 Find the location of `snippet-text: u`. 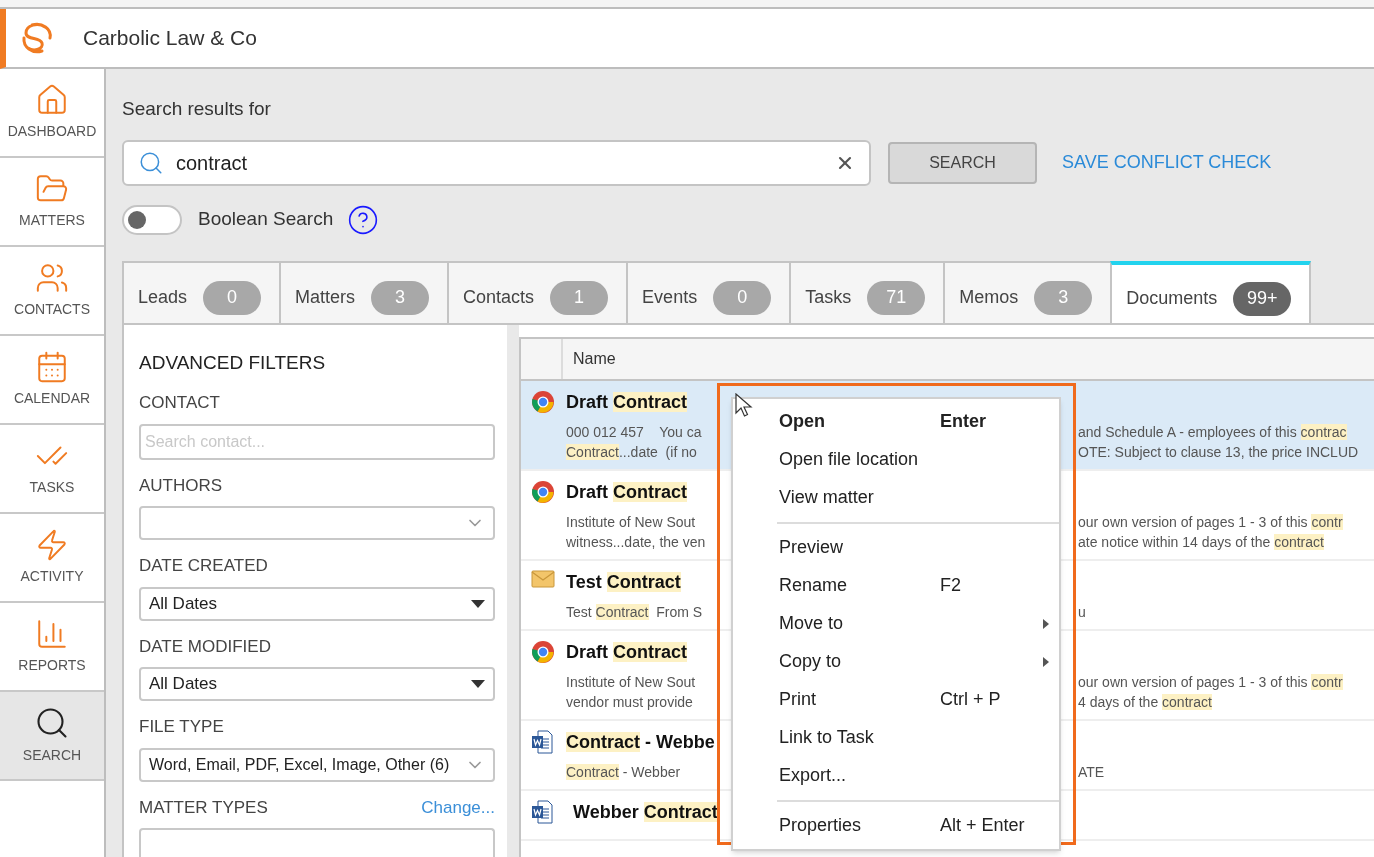

snippet-text: u is located at coordinates (1082, 612).